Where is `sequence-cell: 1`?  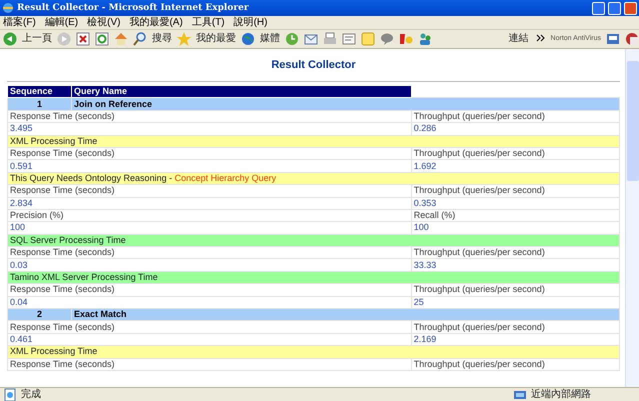 sequence-cell: 1 is located at coordinates (40, 104).